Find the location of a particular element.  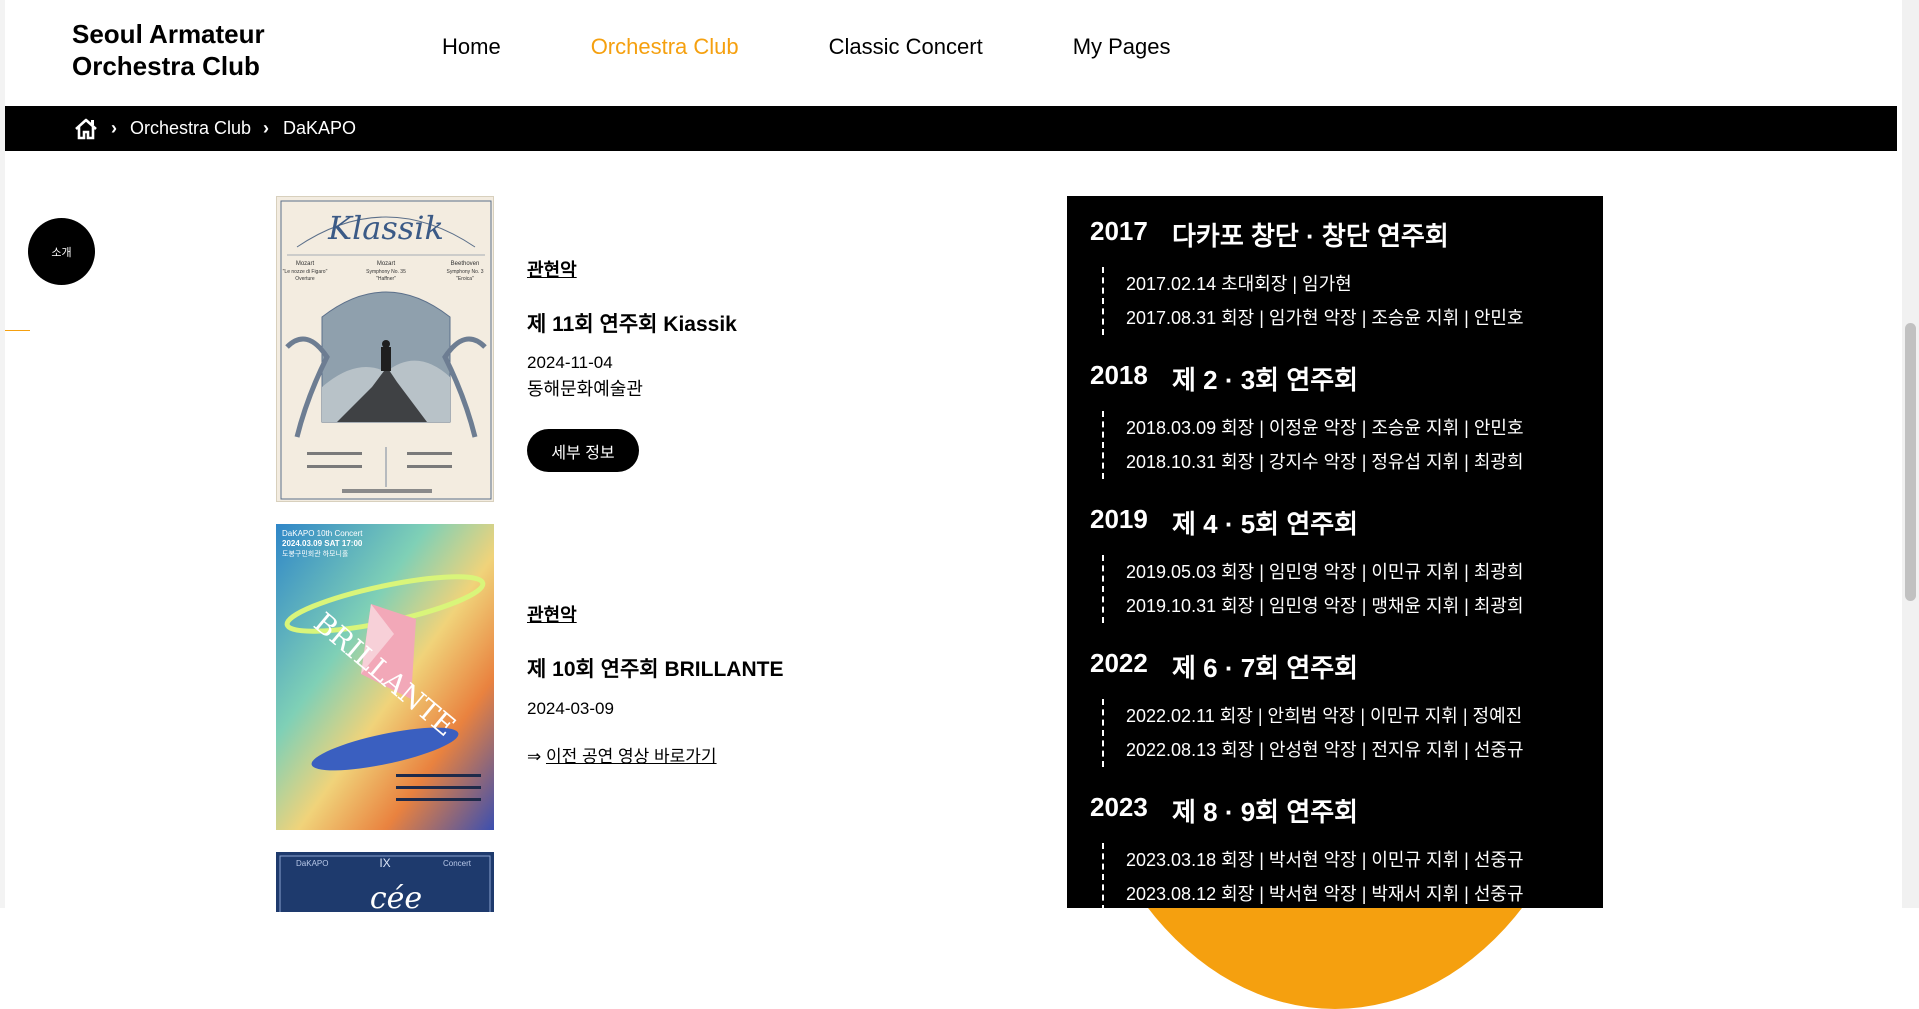

history-entry: 2017.08.31 회장 | 임가현 악장 | 조승윤 지휘 | 안민호 is located at coordinates (1325, 318).